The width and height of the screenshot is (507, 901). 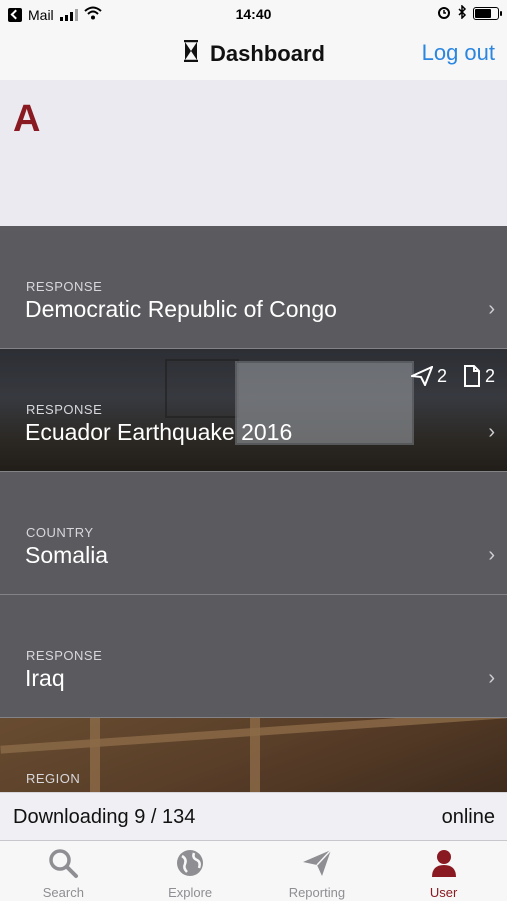 I want to click on navigation-bar: Dashboard Log out, so click(x=253, y=54).